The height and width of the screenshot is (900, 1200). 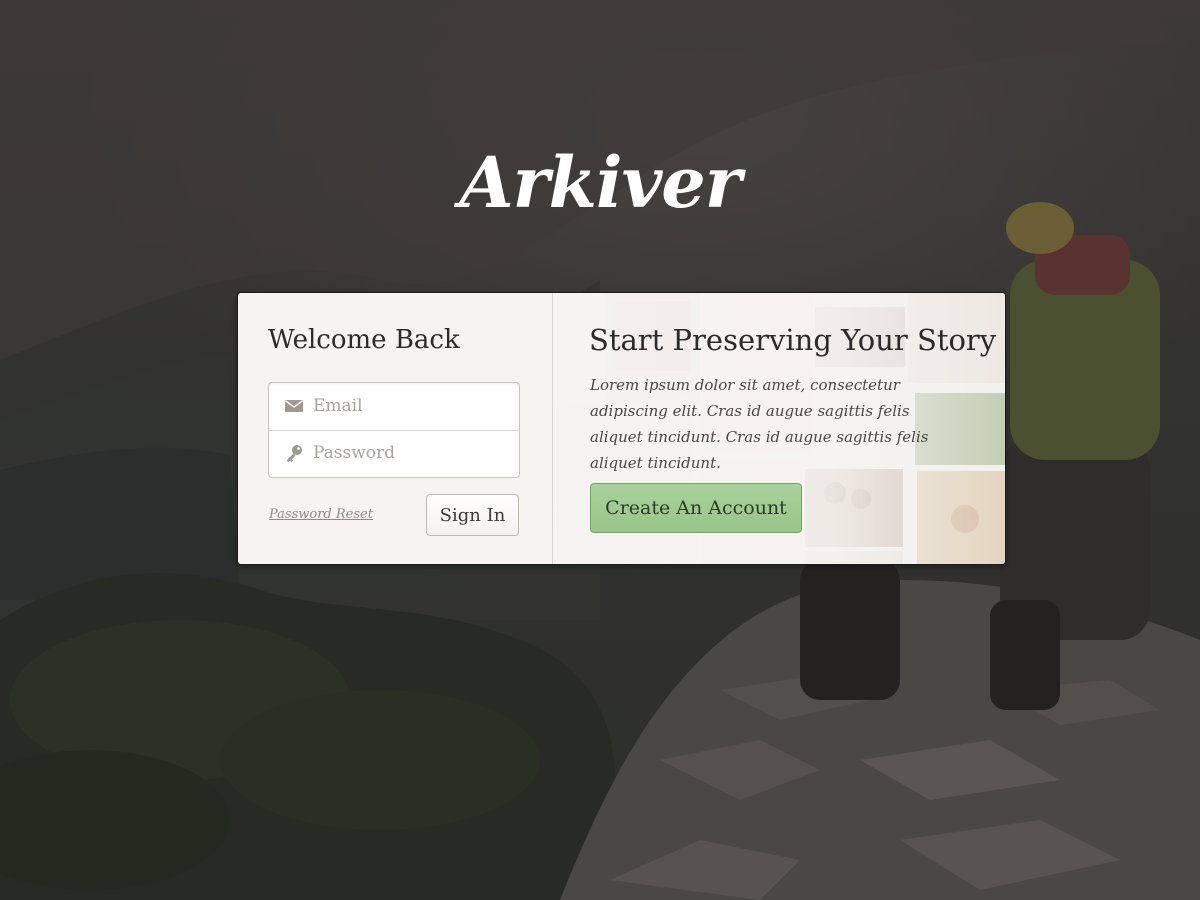 What do you see at coordinates (411, 453) in the screenshot?
I see `password-input` at bounding box center [411, 453].